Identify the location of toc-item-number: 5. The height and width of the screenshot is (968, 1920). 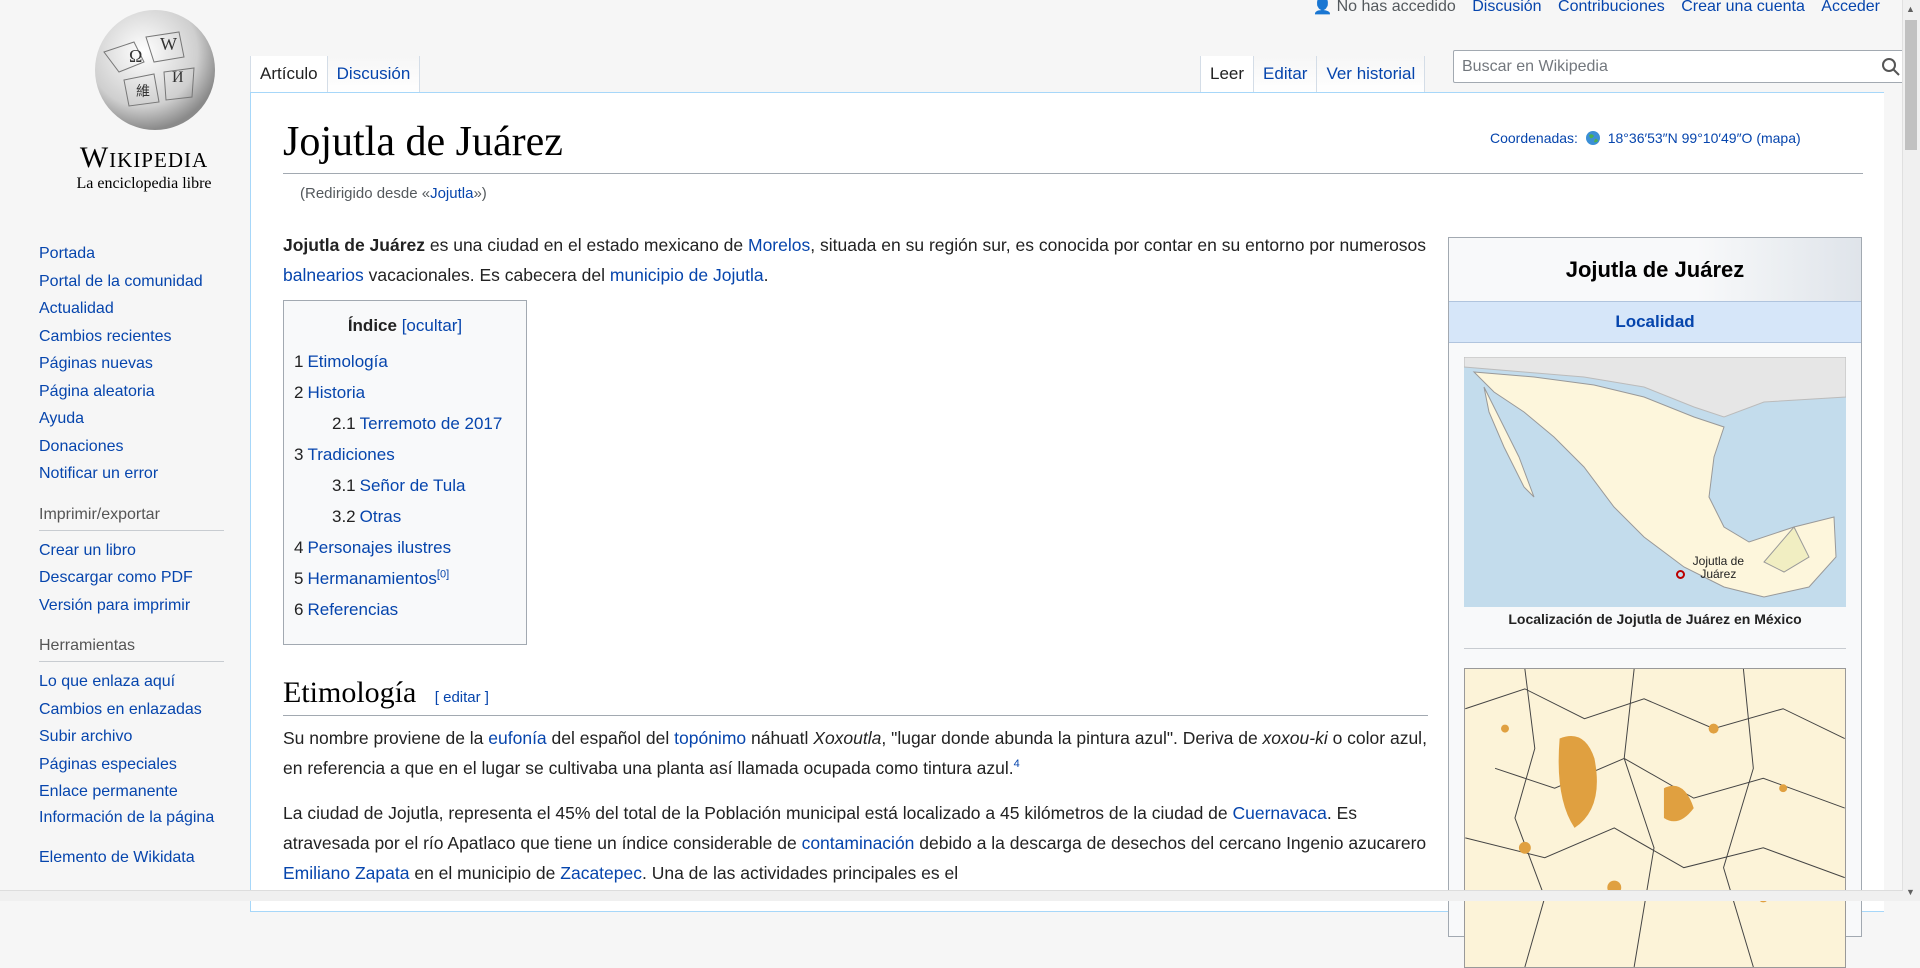
(299, 578).